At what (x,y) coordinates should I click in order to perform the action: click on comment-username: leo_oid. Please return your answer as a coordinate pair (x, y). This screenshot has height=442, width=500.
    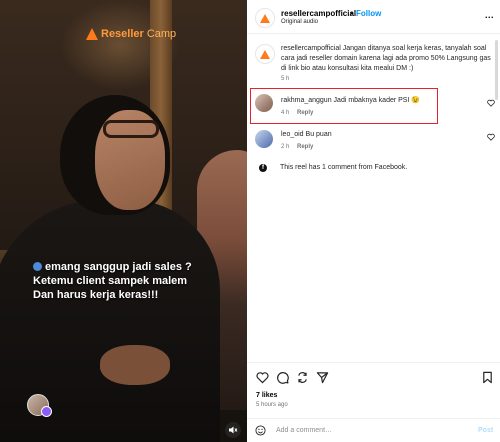
    Looking at the image, I should click on (292, 134).